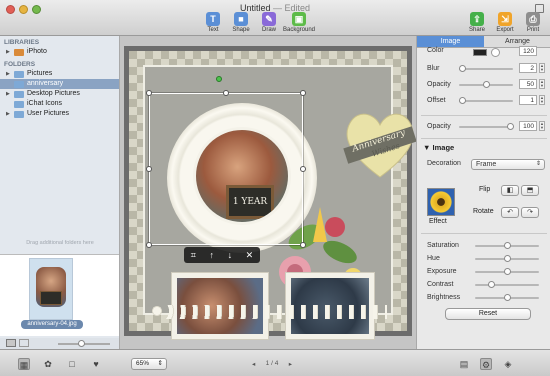 Image resolution: width=550 pixels, height=376 pixels. What do you see at coordinates (59, 94) in the screenshot?
I see `sidebar-item-desktop-pictures: ▶ Desktop Pictures` at bounding box center [59, 94].